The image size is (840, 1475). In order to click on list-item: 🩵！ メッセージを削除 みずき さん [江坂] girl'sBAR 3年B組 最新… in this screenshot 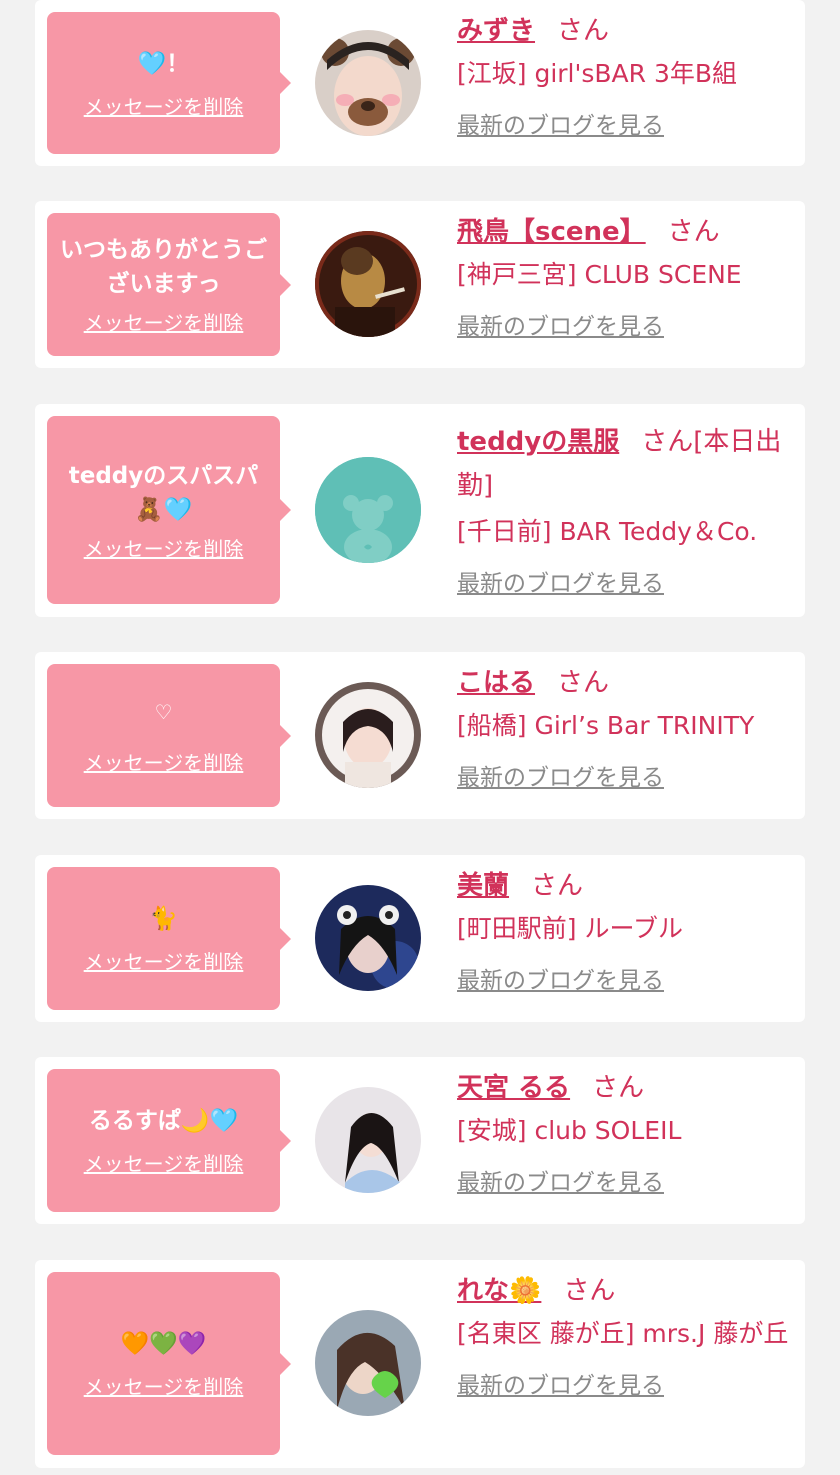, I will do `click(420, 83)`.